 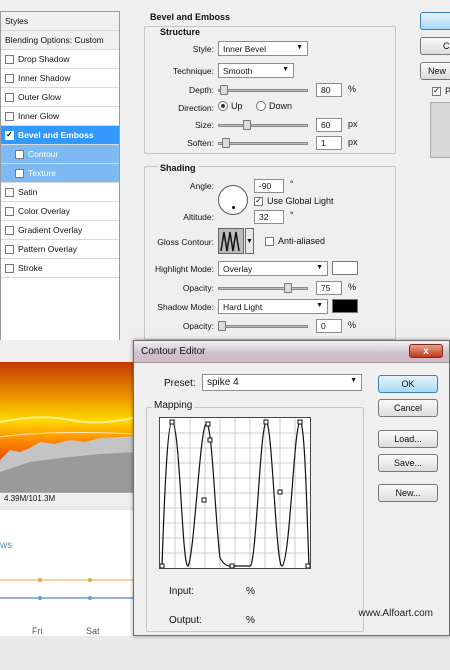 What do you see at coordinates (60, 154) in the screenshot?
I see `contour-item: Contour` at bounding box center [60, 154].